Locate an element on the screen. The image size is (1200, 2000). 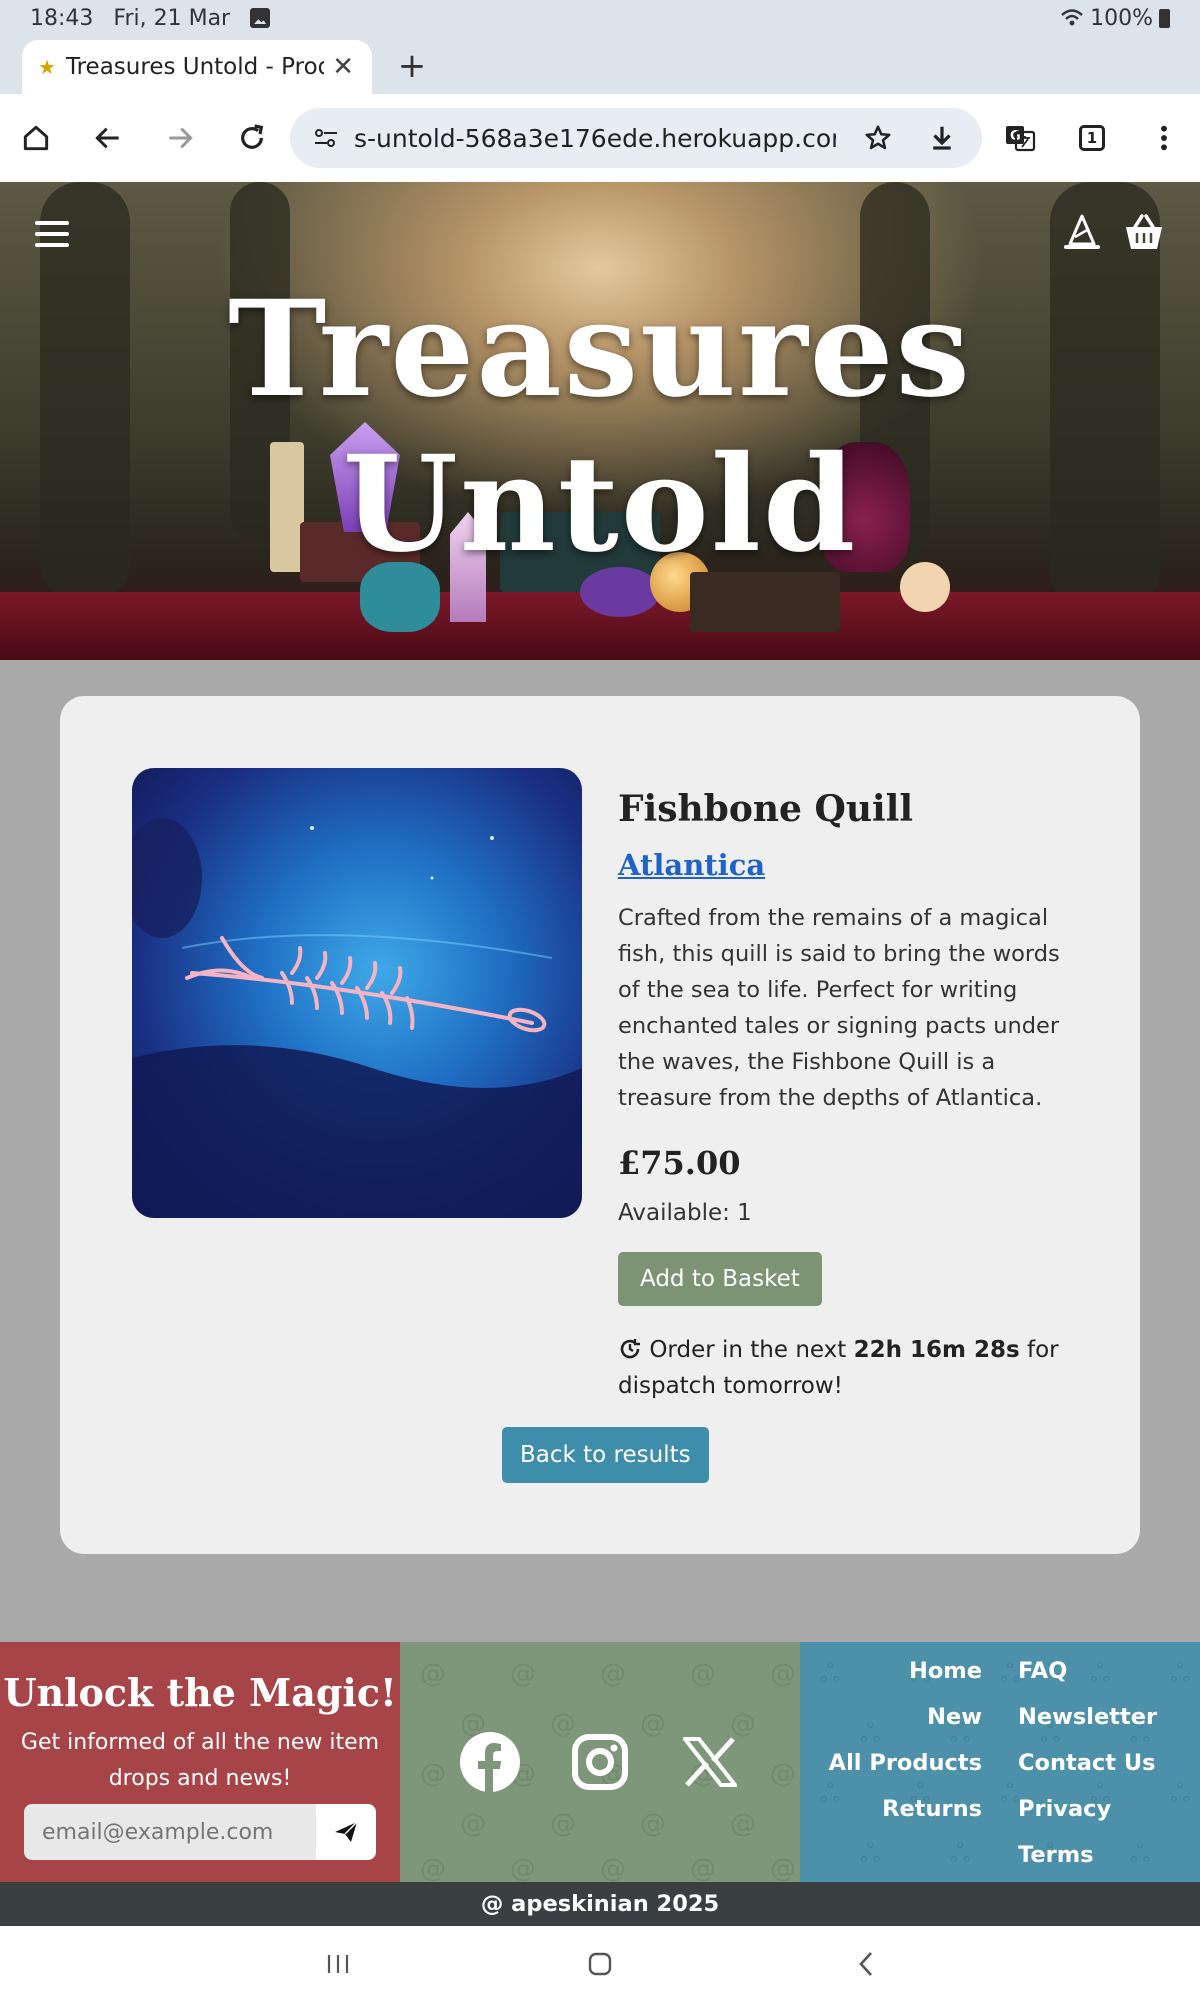
tab-title: Treasures Untold - Produ is located at coordinates (195, 67).